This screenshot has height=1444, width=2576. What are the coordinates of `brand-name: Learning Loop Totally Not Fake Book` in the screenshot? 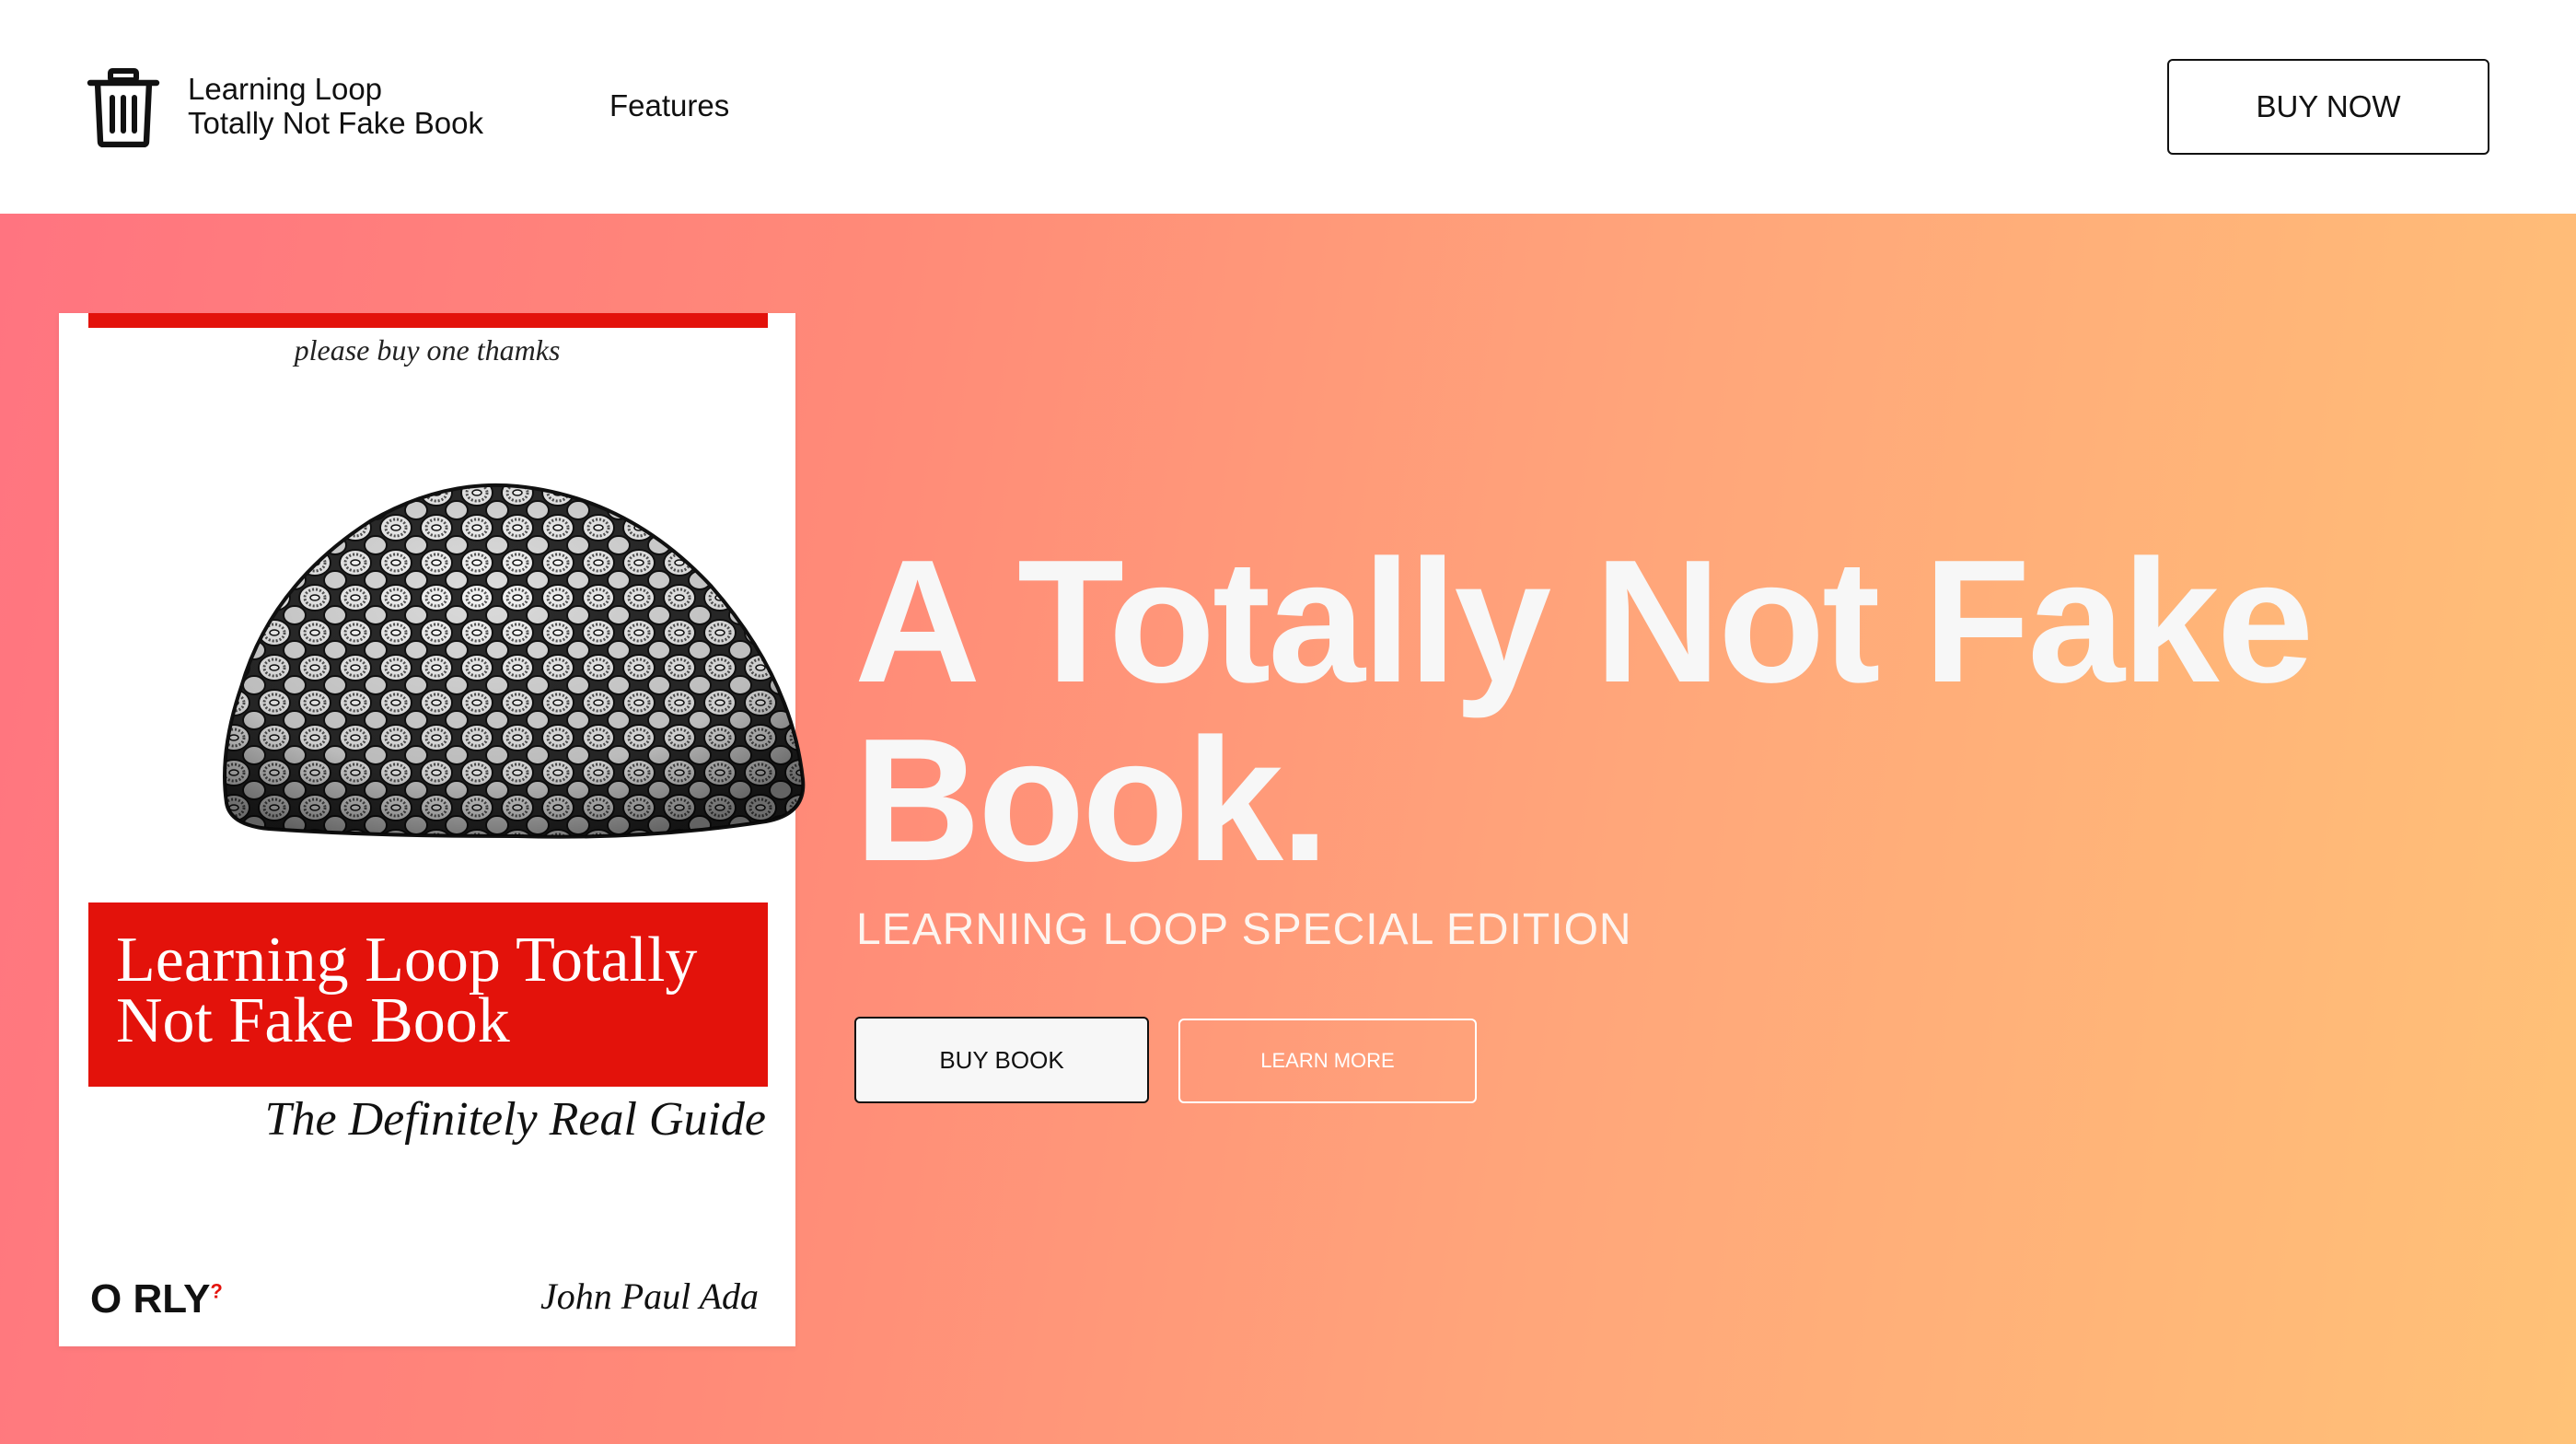 It's located at (335, 106).